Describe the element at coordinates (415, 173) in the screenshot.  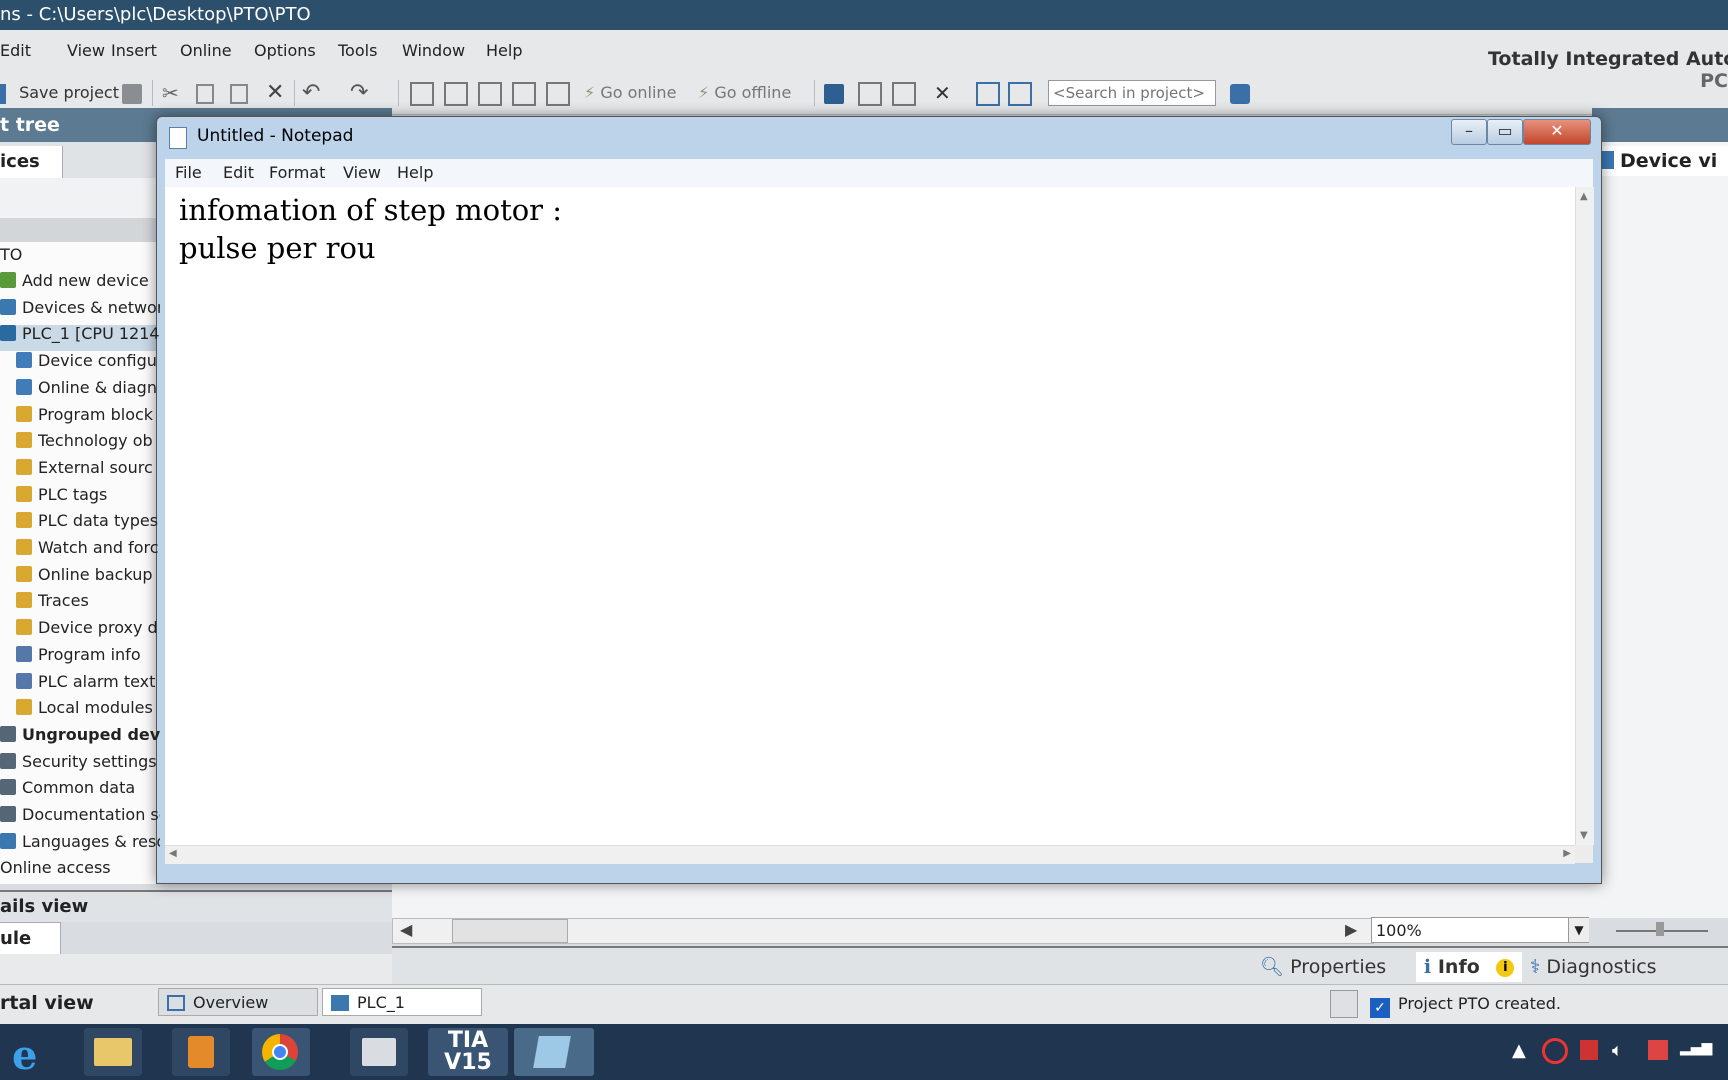
I see `notepad-menu-help: Help` at that location.